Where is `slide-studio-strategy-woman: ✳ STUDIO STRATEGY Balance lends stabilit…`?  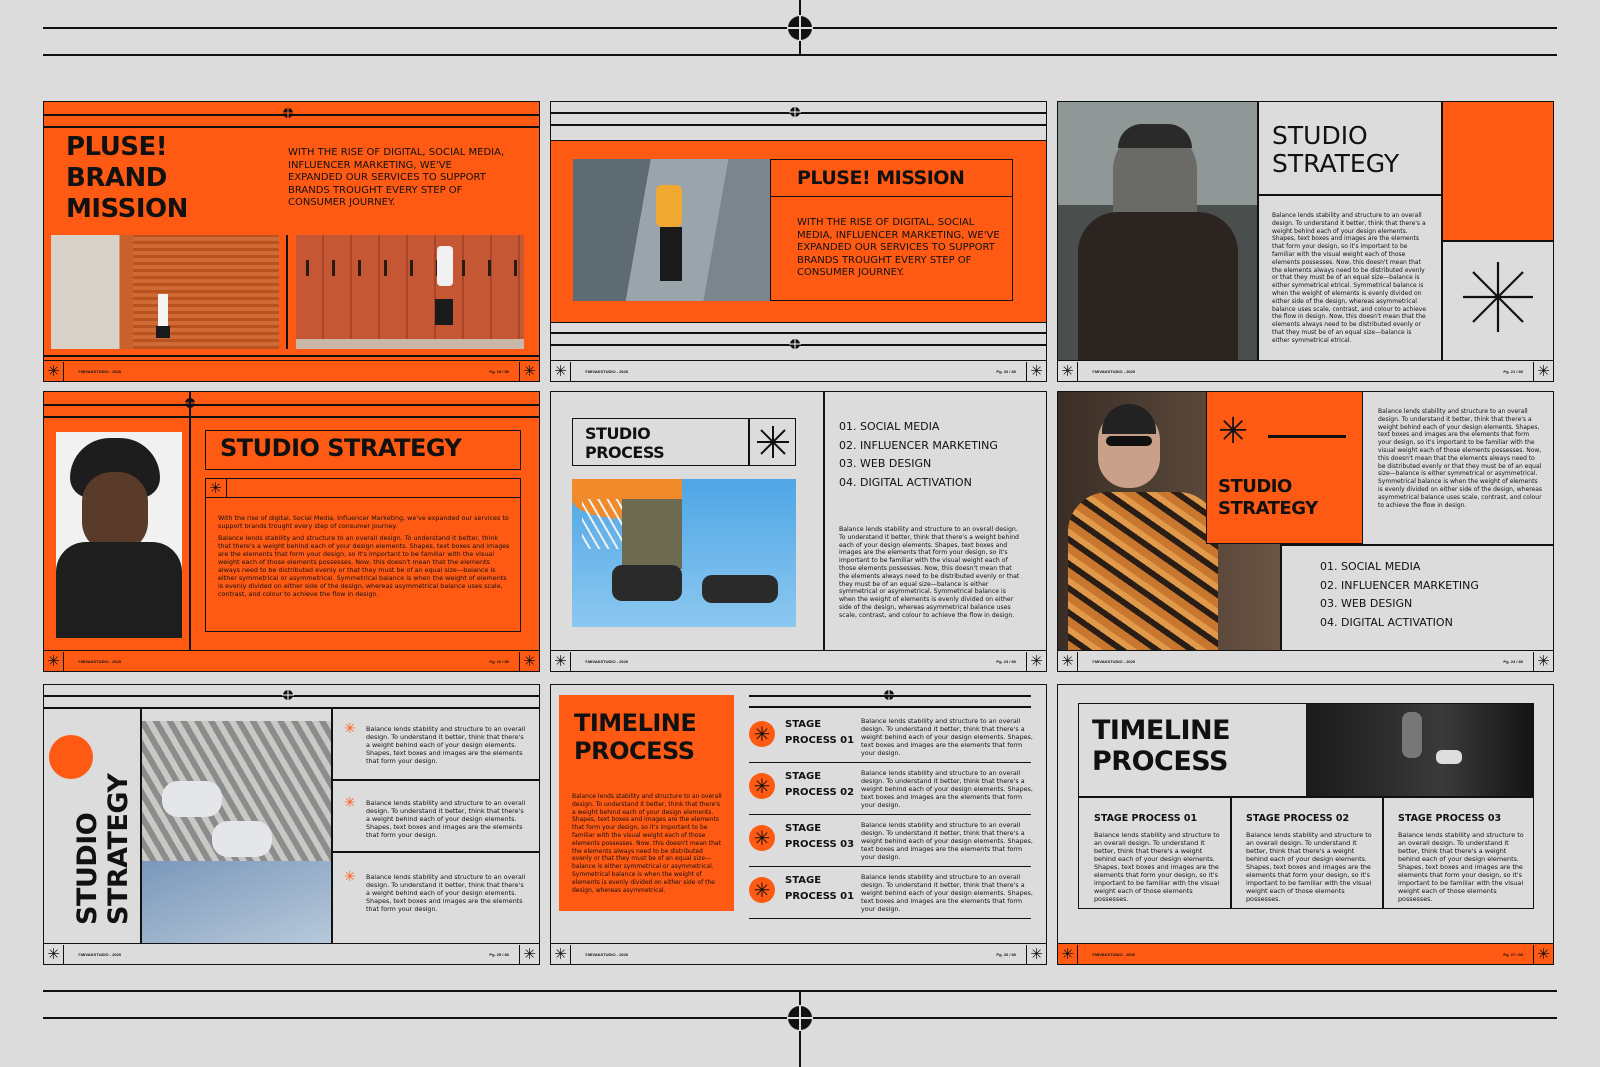 slide-studio-strategy-woman: ✳ STUDIO STRATEGY Balance lends stabilit… is located at coordinates (1305, 531).